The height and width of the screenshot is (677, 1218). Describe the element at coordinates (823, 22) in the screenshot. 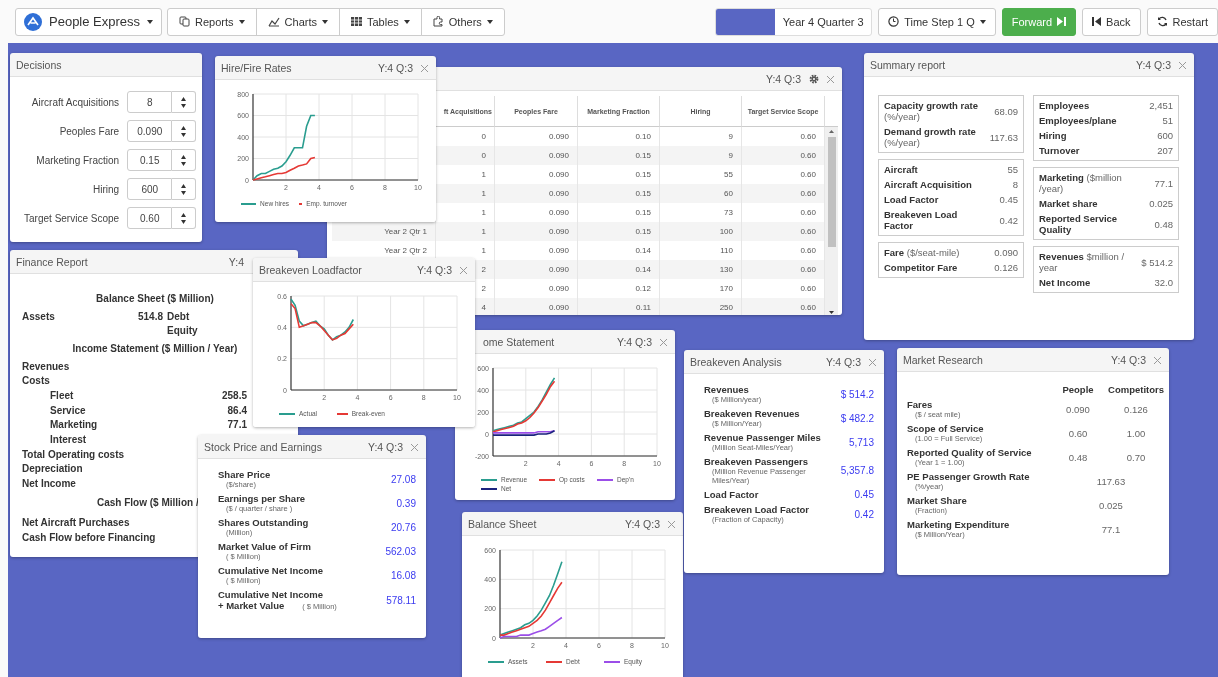

I see `period-label: Year 4 Quarter 3` at that location.